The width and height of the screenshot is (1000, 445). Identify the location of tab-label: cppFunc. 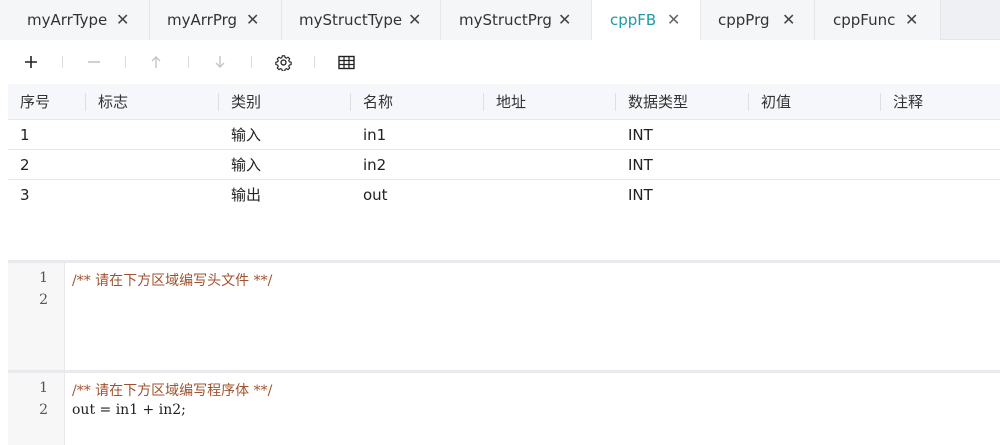
(864, 20).